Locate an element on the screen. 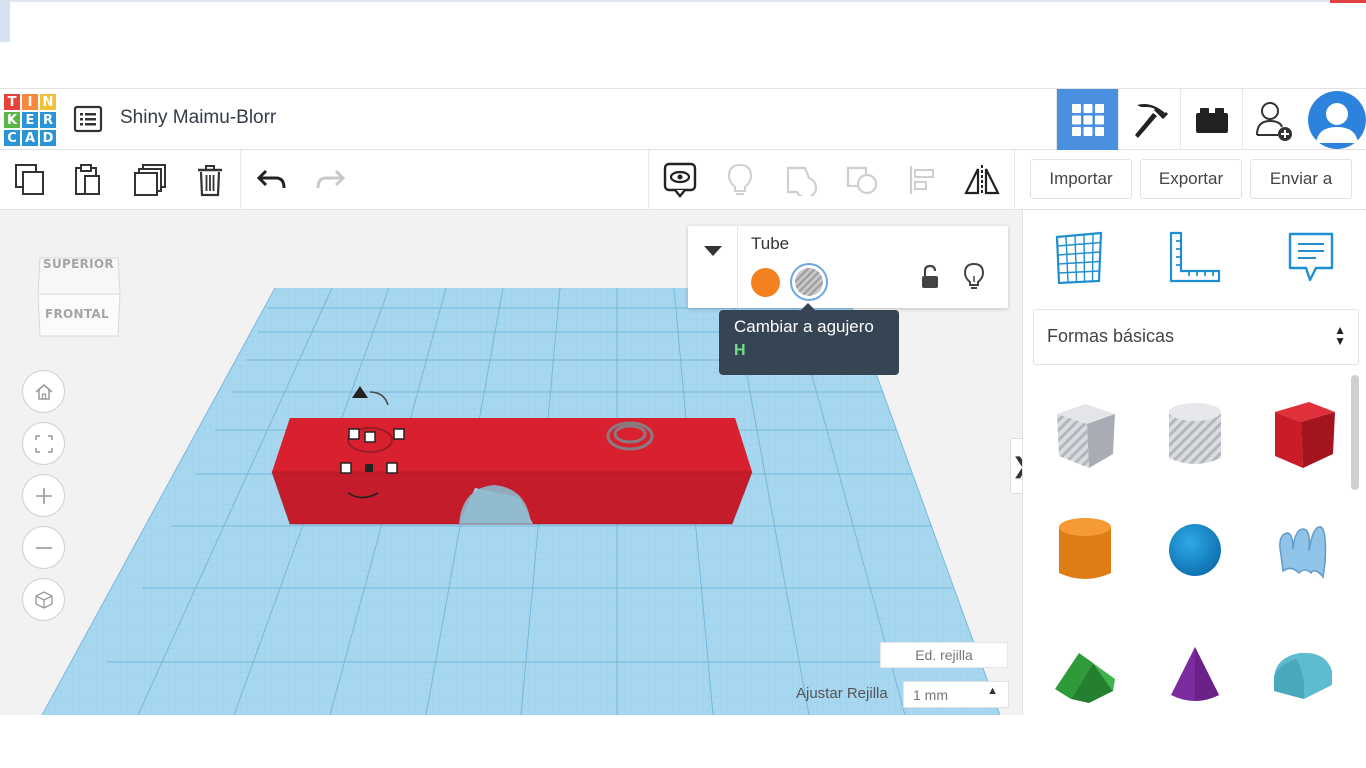 Image resolution: width=1366 pixels, height=768 pixels. shape-box-hole is located at coordinates (1085, 435).